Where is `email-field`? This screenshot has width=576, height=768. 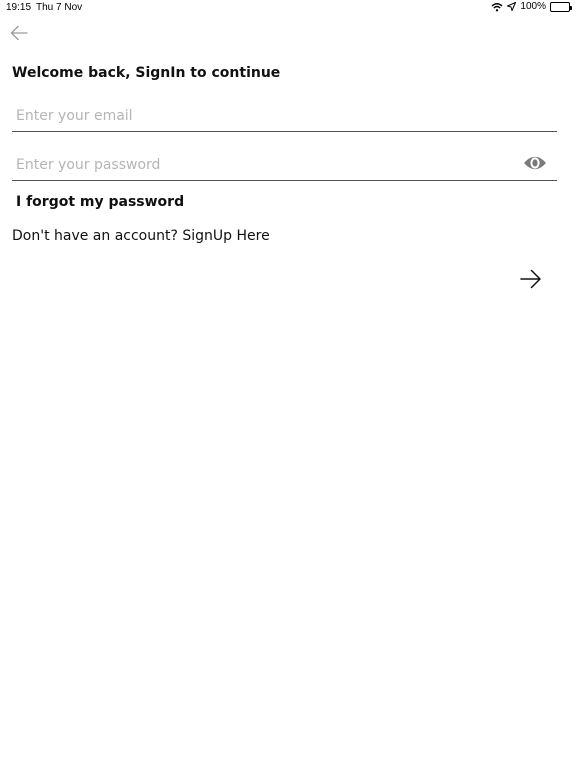 email-field is located at coordinates (284, 115).